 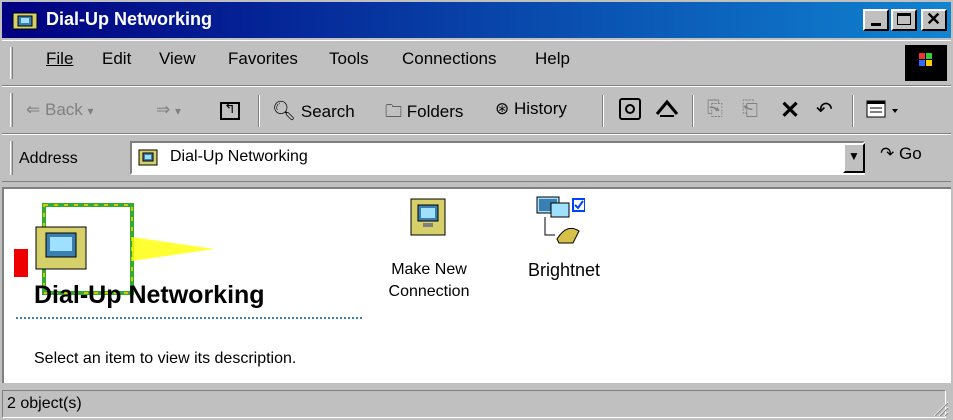 What do you see at coordinates (552, 59) in the screenshot?
I see `menu-help: Help` at bounding box center [552, 59].